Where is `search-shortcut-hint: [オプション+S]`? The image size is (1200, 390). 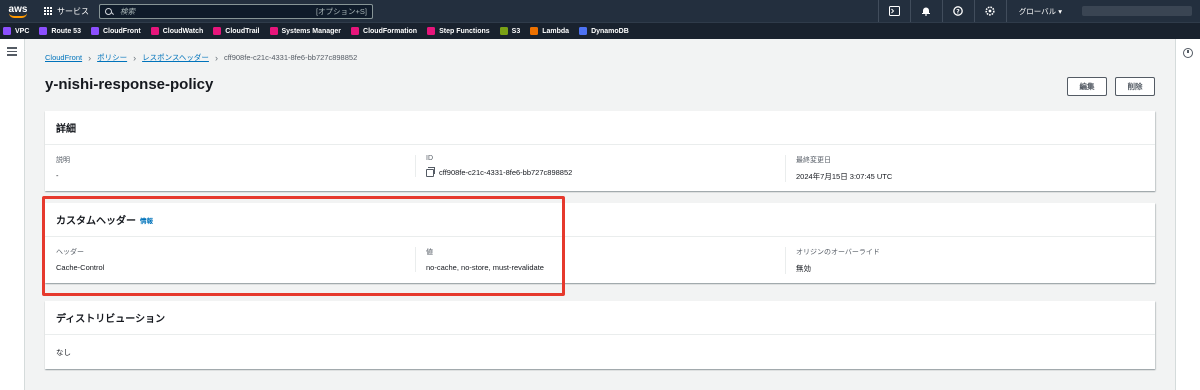
search-shortcut-hint: [オプション+S] is located at coordinates (341, 11).